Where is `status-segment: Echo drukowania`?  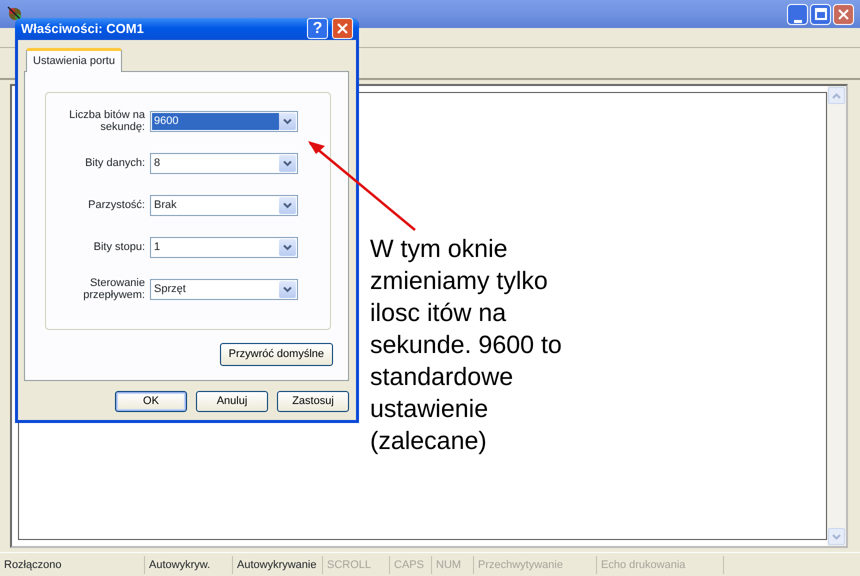
status-segment: Echo drukowania is located at coordinates (660, 565).